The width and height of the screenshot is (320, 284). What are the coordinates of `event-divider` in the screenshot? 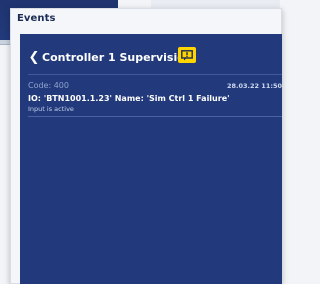 It's located at (155, 116).